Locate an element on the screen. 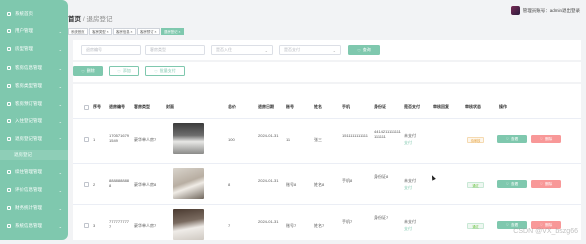 This screenshot has width=586, height=244. batch-pay-button: ♡ 批量支付 is located at coordinates (165, 71).